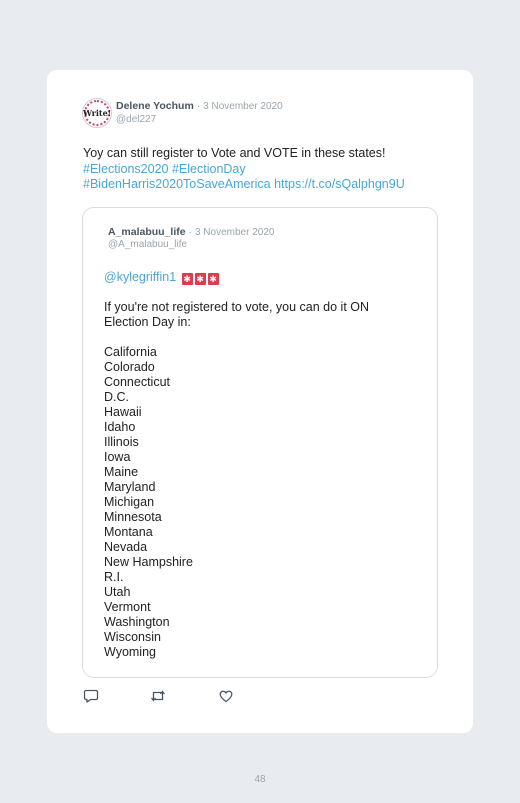 This screenshot has width=520, height=803. I want to click on hashtag-link: #ElectionDay, so click(209, 169).